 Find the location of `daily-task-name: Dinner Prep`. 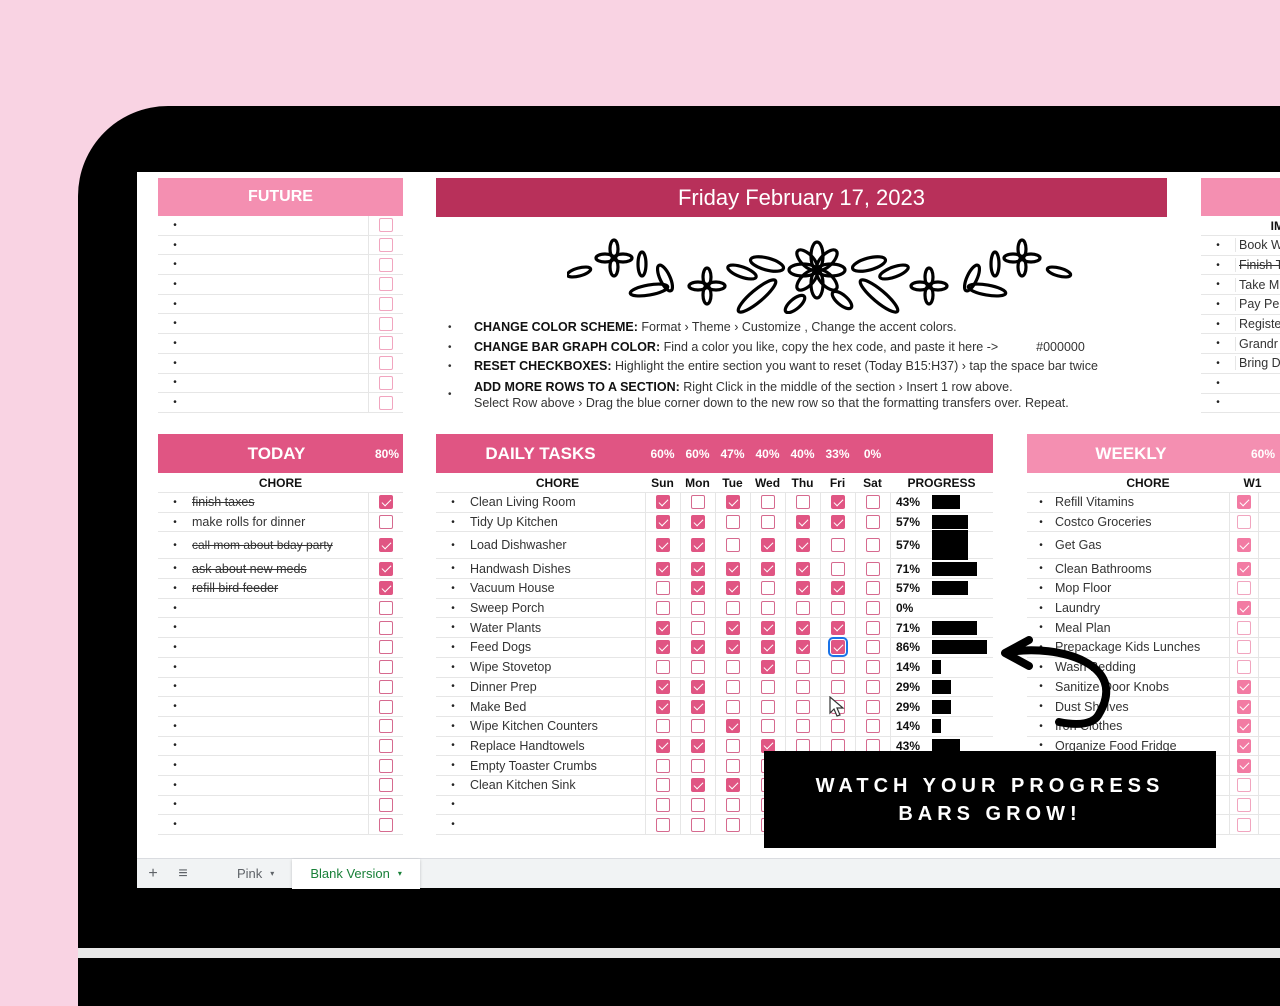

daily-task-name: Dinner Prep is located at coordinates (557, 687).